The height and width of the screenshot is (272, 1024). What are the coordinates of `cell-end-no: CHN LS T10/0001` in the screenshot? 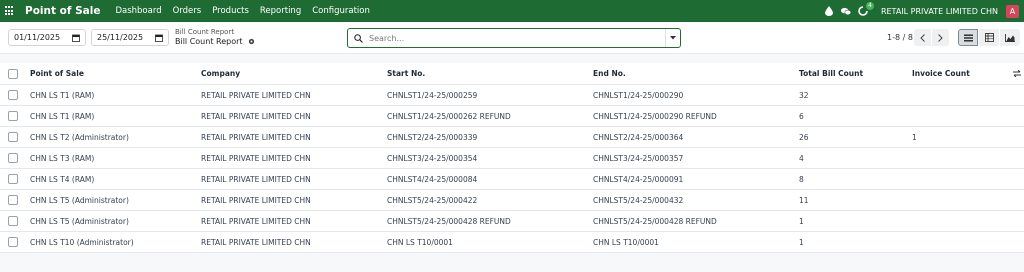 It's located at (626, 242).